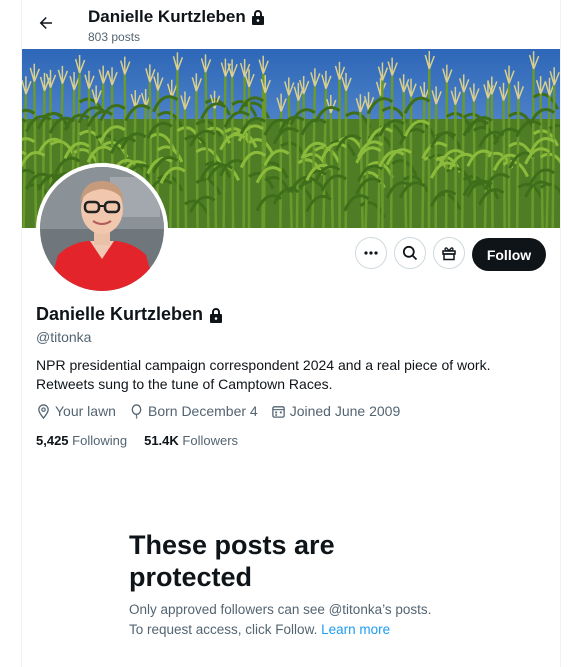 Image resolution: width=570 pixels, height=667 pixels. What do you see at coordinates (279, 561) in the screenshot?
I see `protected-title: These posts are protected` at bounding box center [279, 561].